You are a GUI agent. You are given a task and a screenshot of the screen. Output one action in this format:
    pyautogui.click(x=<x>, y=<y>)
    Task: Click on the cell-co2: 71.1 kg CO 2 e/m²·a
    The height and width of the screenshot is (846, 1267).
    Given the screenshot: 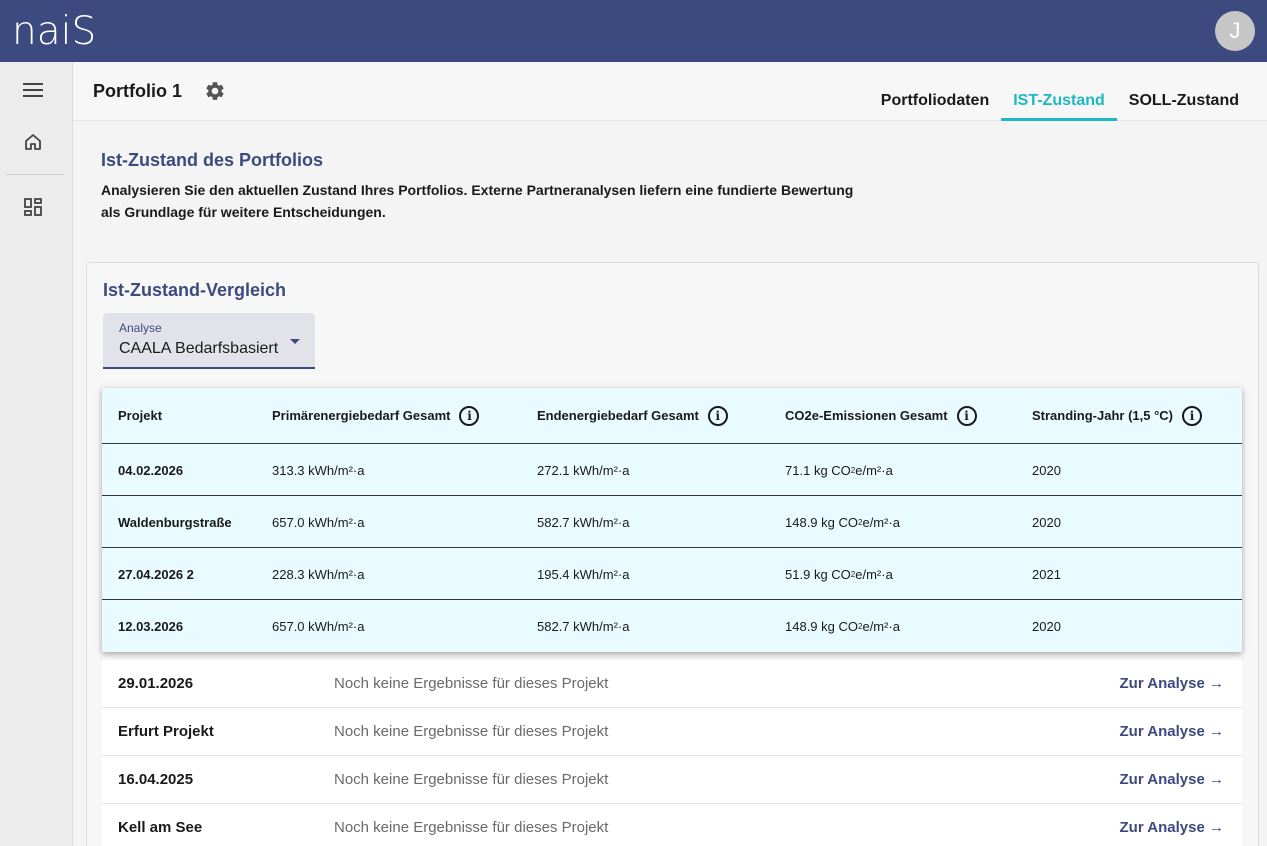 What is the action you would take?
    pyautogui.click(x=839, y=470)
    